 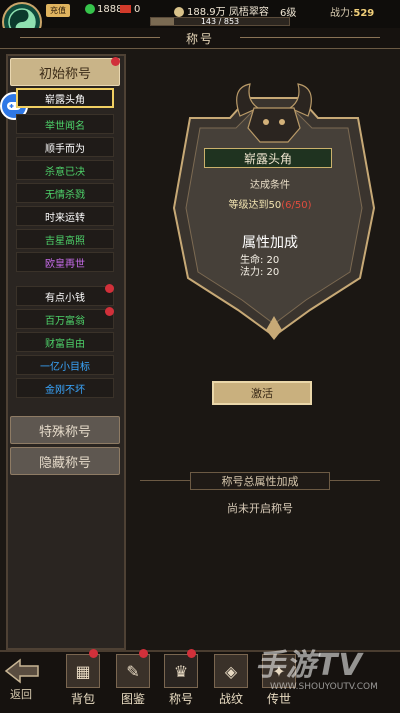 I want to click on vip-recharge-button: 充值, so click(x=58, y=10).